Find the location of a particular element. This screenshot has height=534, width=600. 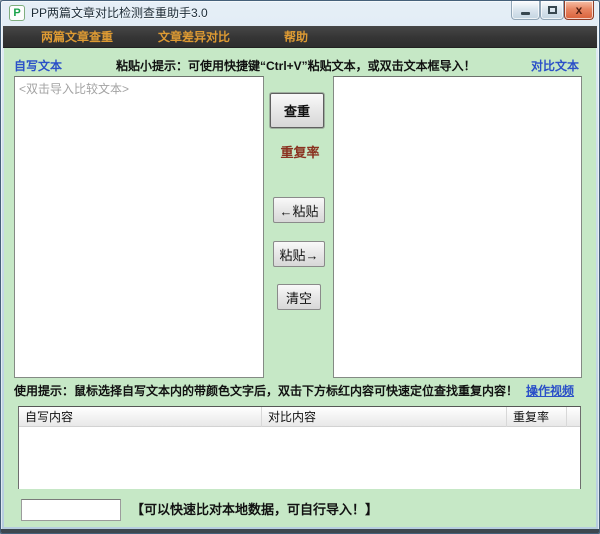

compare-text-label: 对比文本 is located at coordinates (554, 66).